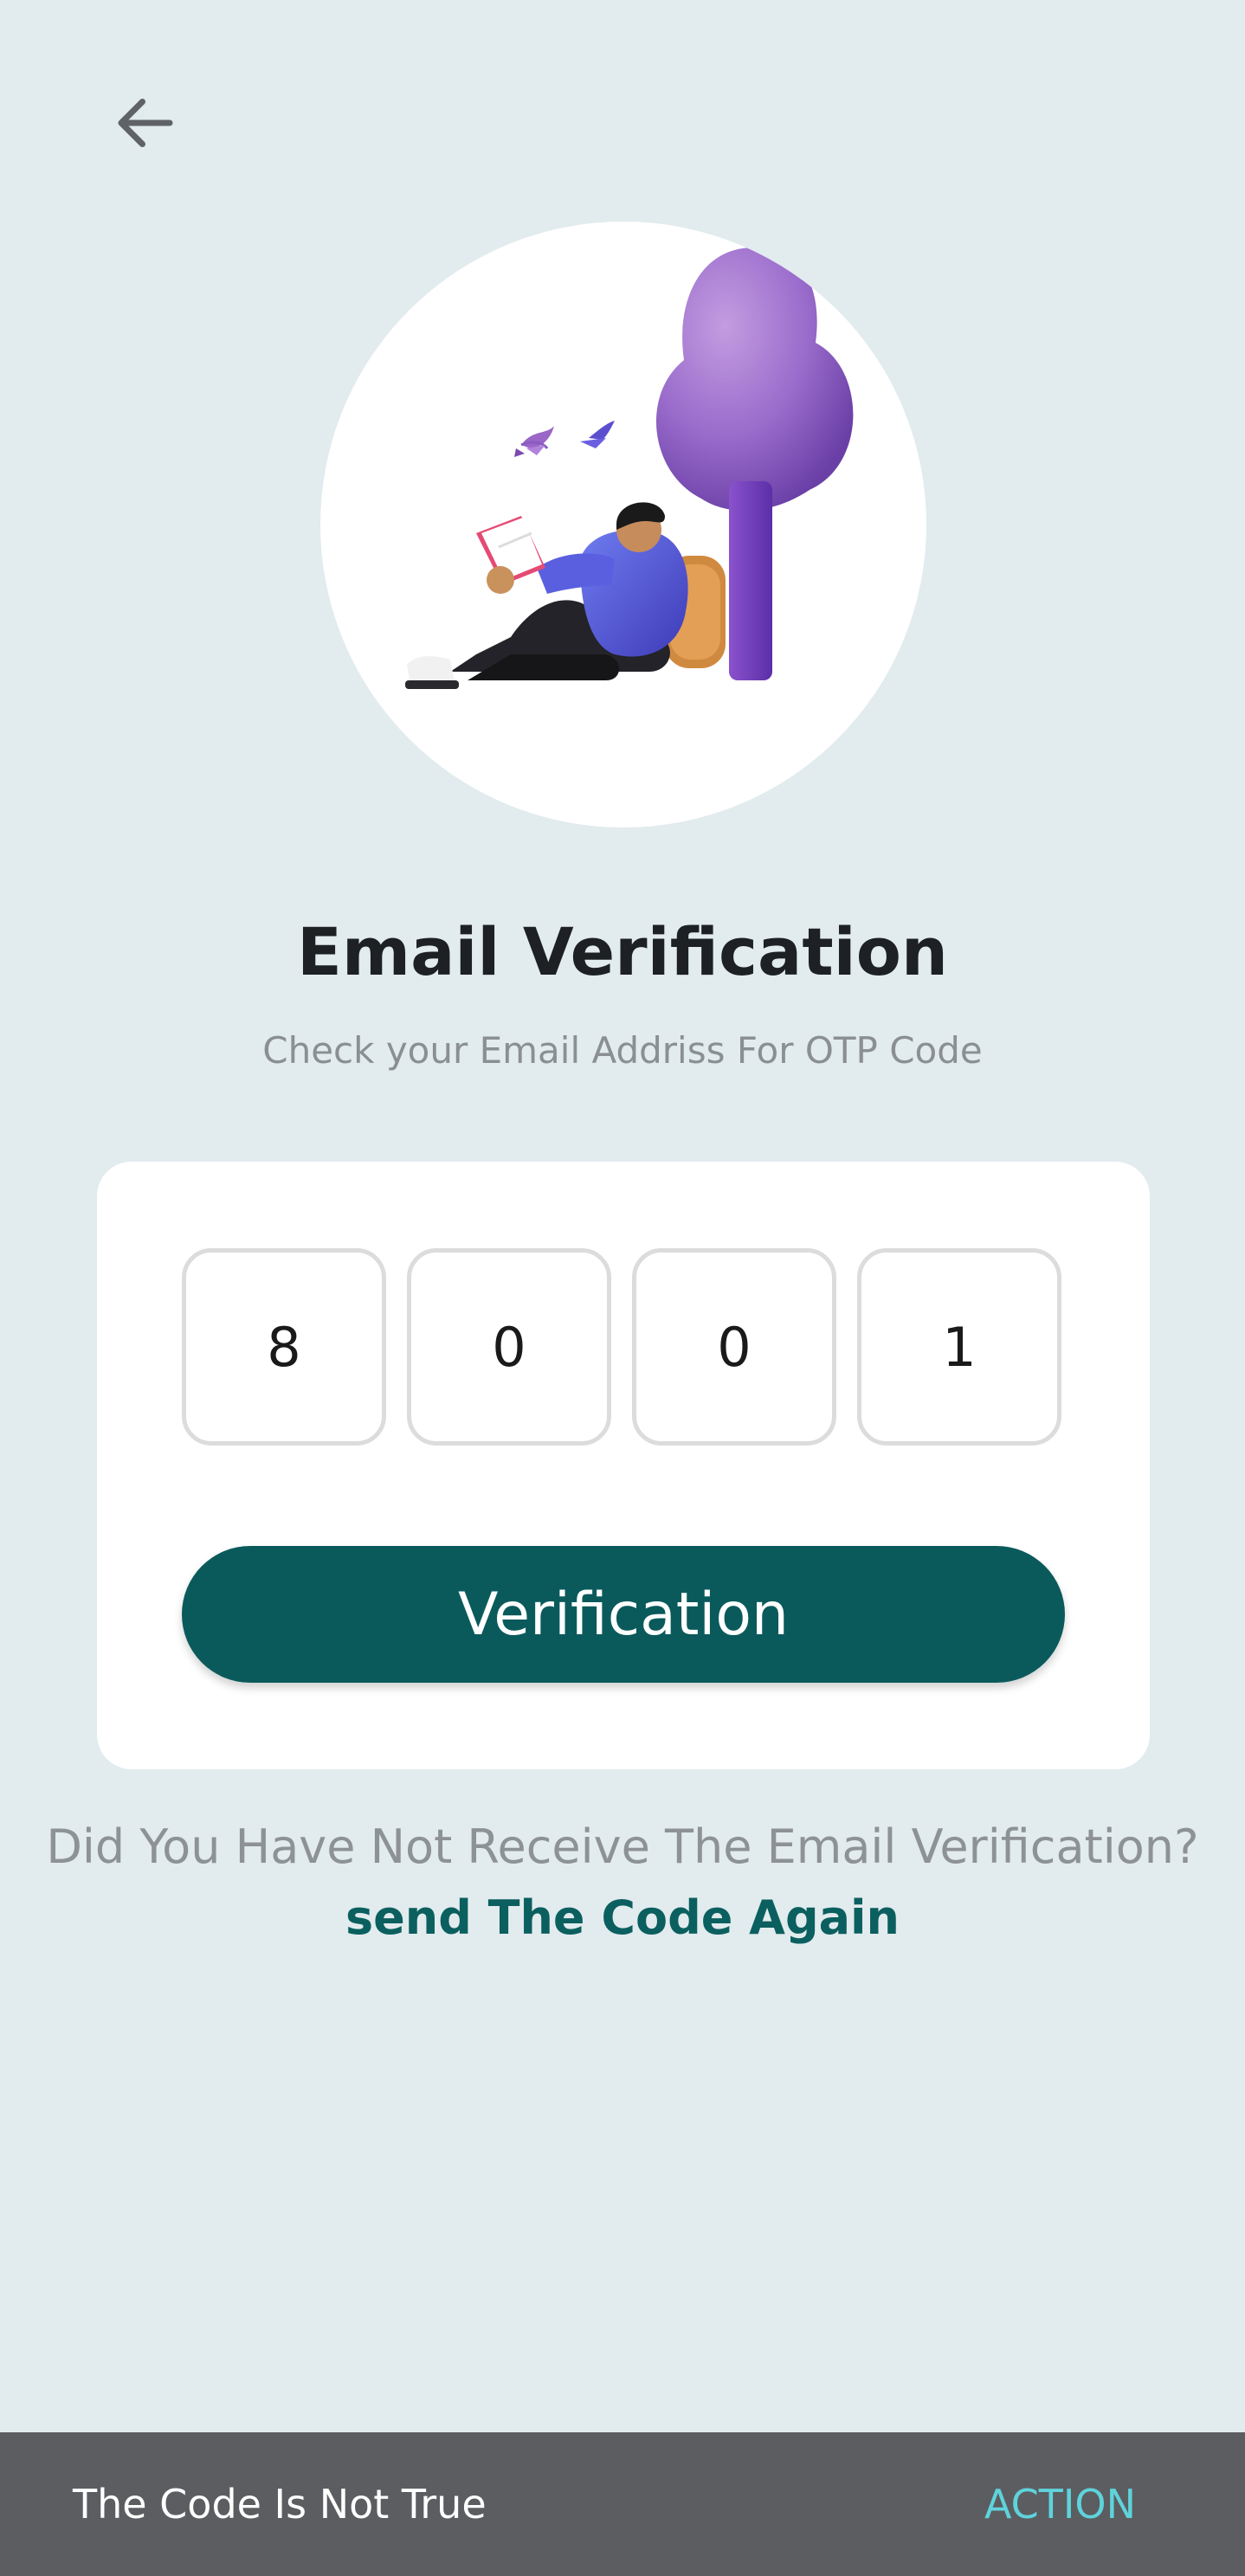  What do you see at coordinates (622, 1050) in the screenshot?
I see `page-subtitle: Check your Email Addriss For OTP Code` at bounding box center [622, 1050].